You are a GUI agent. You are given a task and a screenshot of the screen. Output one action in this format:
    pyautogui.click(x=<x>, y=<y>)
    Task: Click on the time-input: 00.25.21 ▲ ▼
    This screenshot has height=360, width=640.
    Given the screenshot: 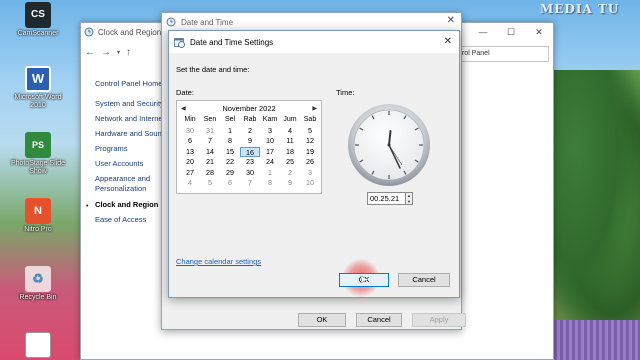 What is the action you would take?
    pyautogui.click(x=390, y=198)
    